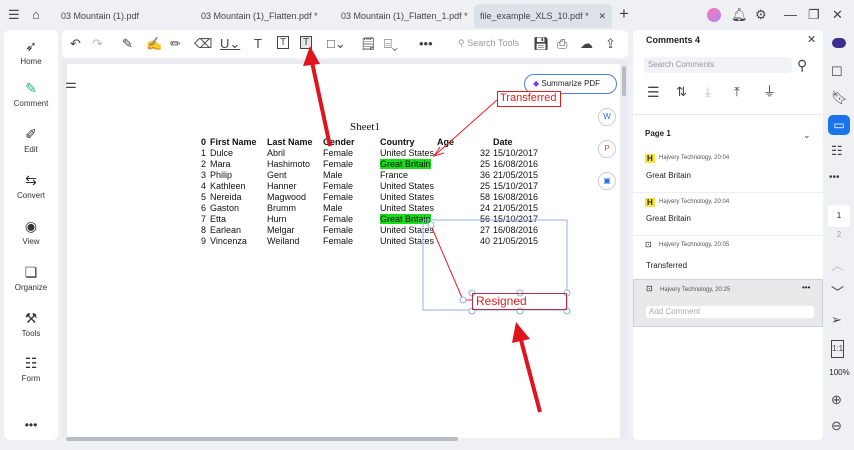 This screenshot has width=854, height=450. Describe the element at coordinates (836, 400) in the screenshot. I see `zoom-in-icon: ⊕` at that location.